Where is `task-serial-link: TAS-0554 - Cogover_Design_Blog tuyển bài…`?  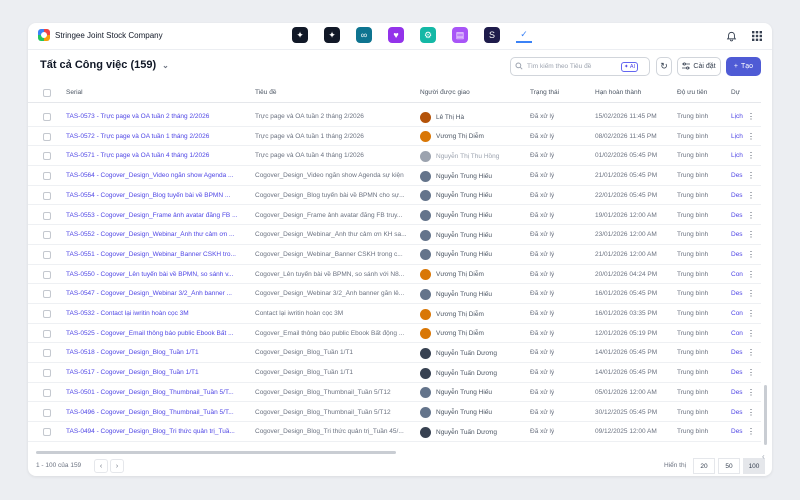 task-serial-link: TAS-0554 - Cogover_Design_Blog tuyển bài… is located at coordinates (156, 195).